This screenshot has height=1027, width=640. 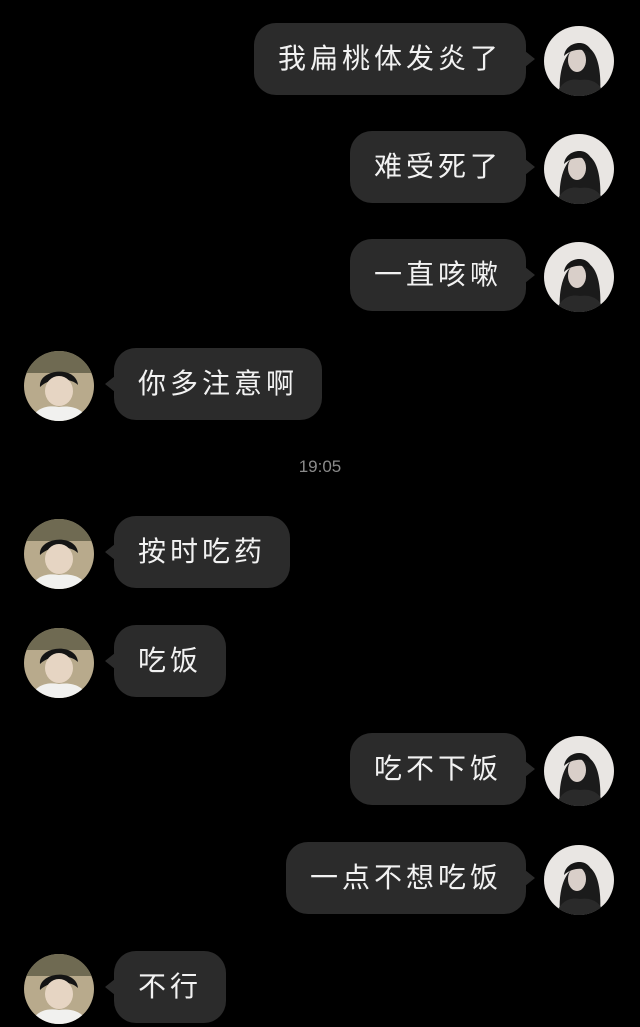 What do you see at coordinates (394, 59) in the screenshot?
I see `message-bubble: 我扁桃体发炎了` at bounding box center [394, 59].